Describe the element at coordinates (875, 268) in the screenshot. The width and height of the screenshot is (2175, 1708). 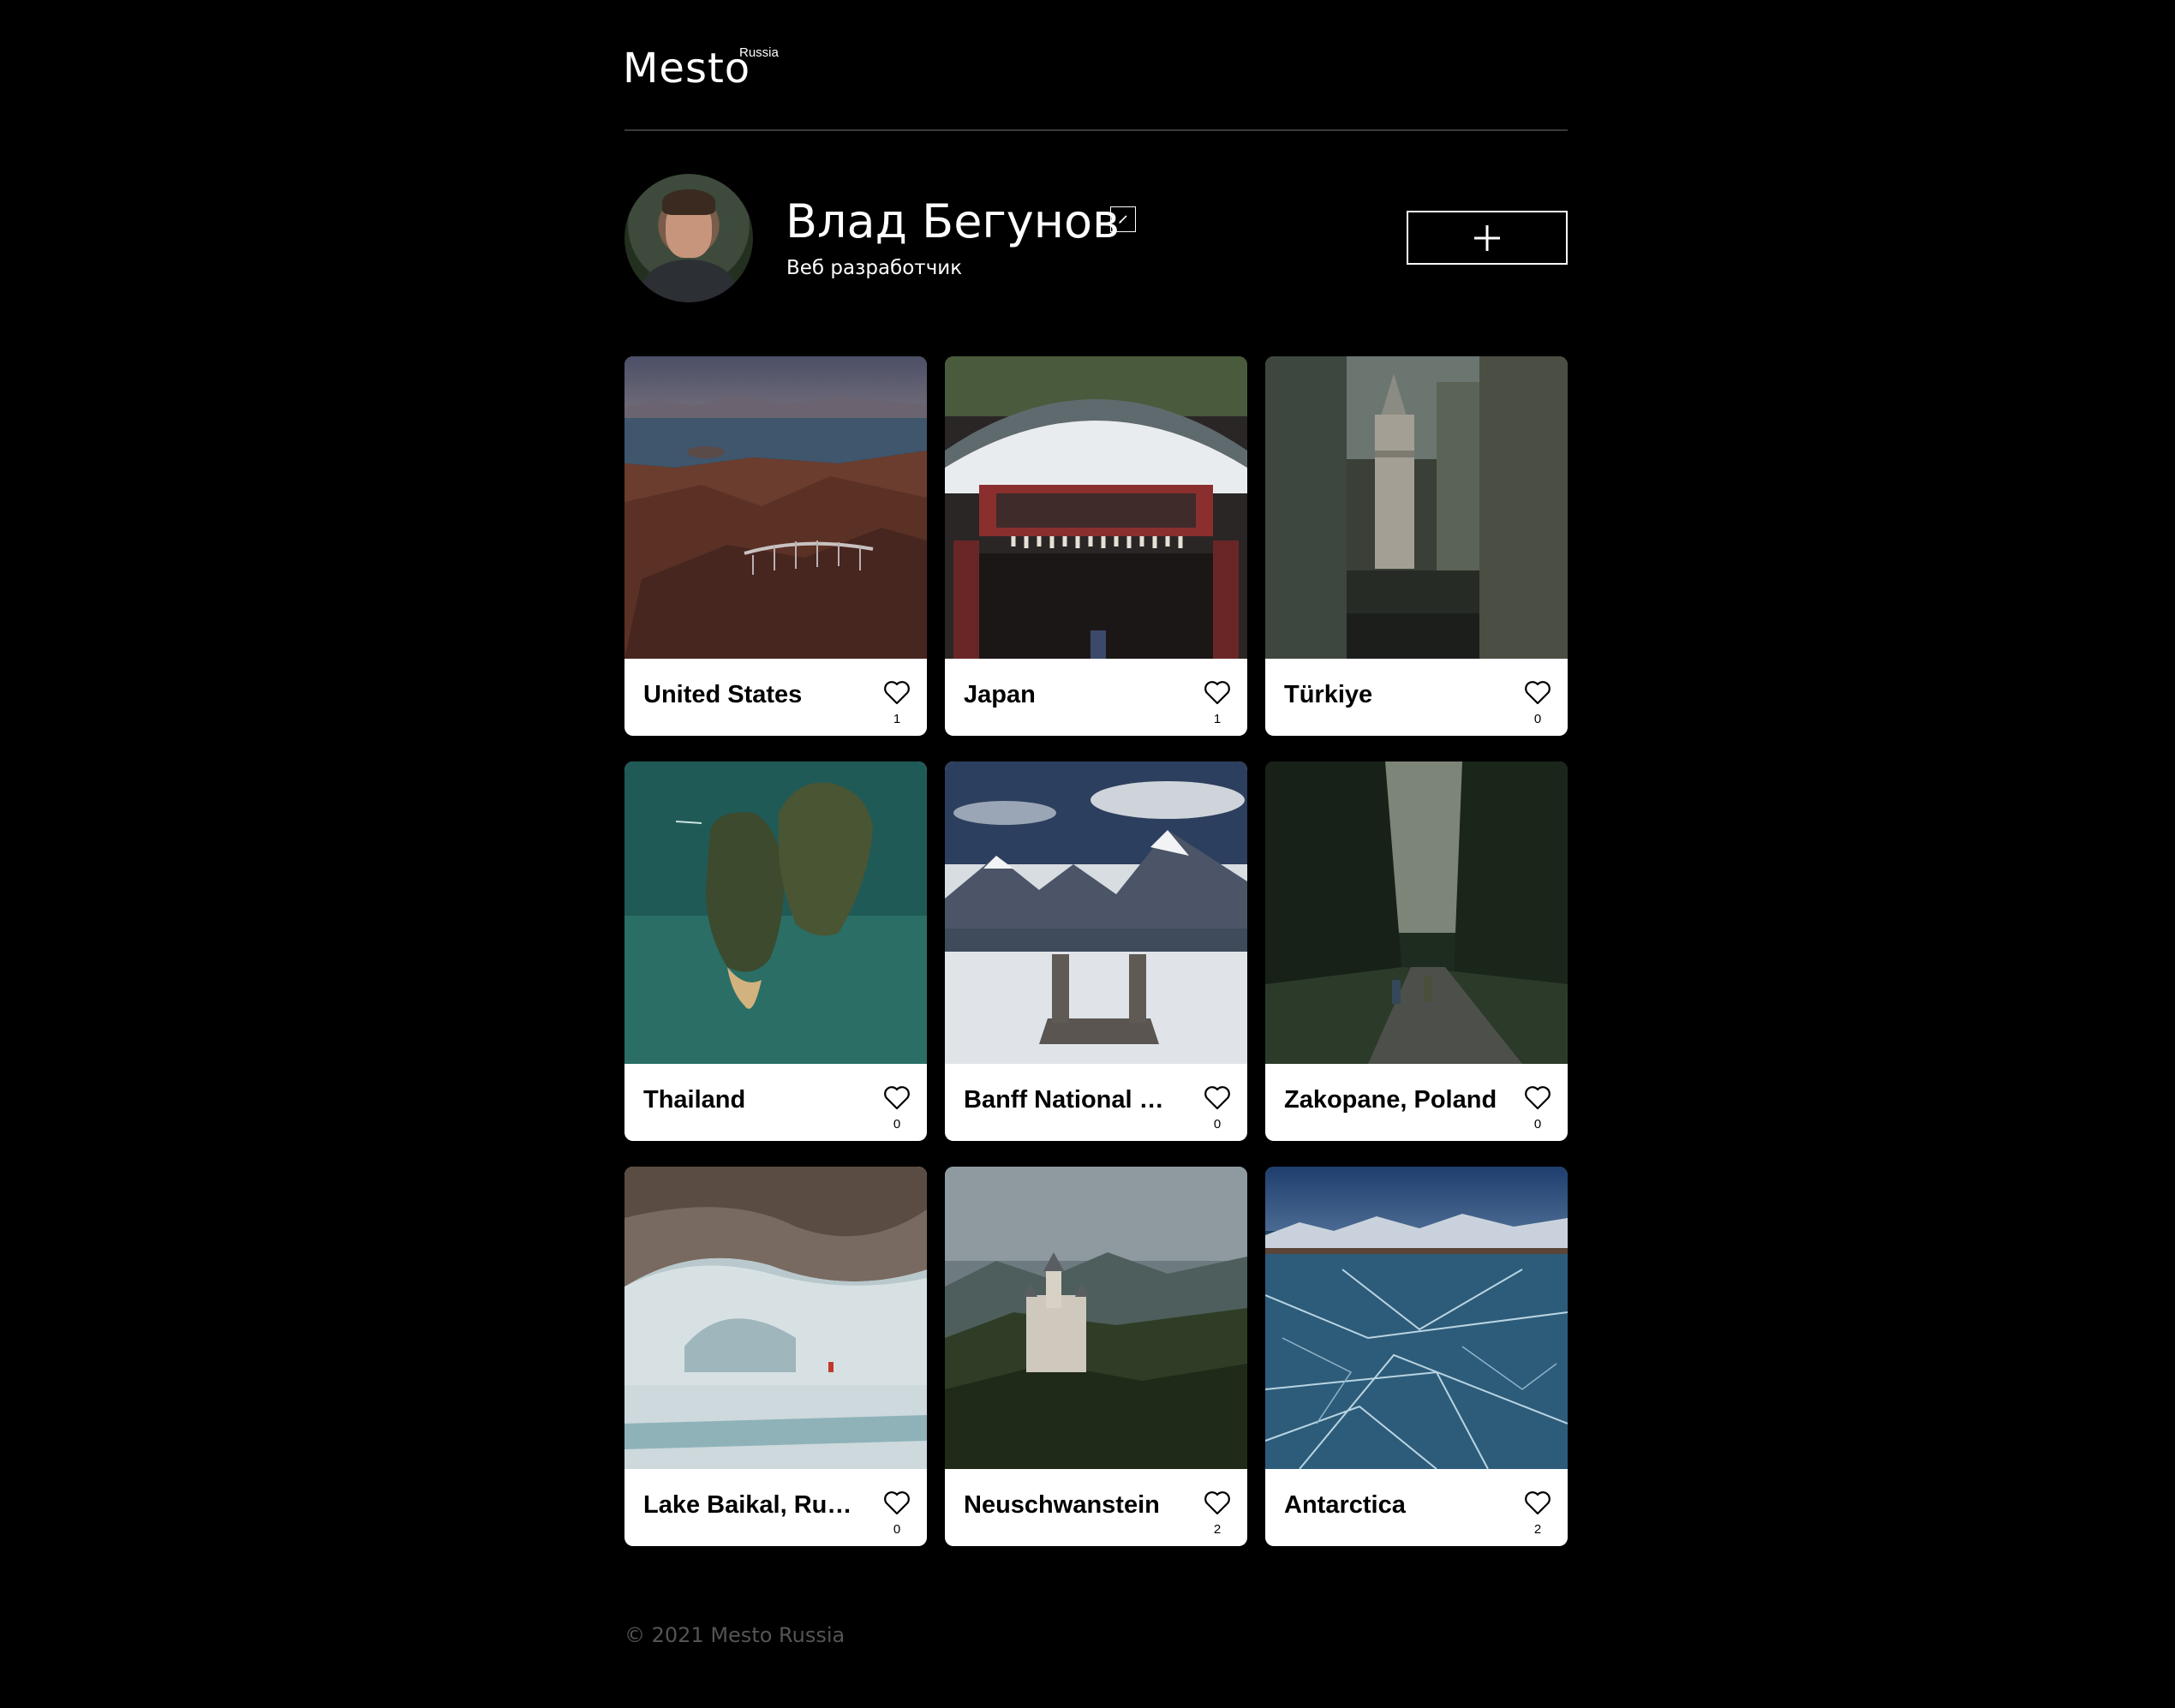
I see `profile-about: Веб разработчик` at that location.